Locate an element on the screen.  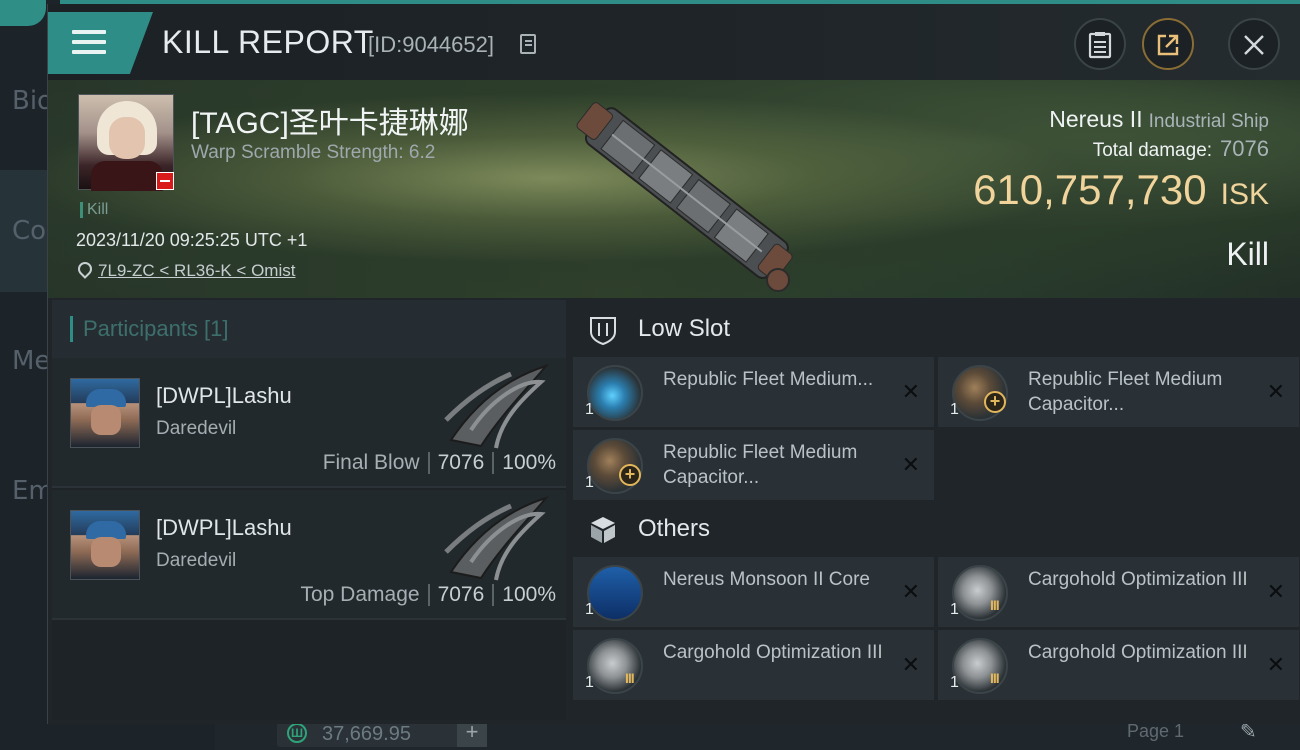
menu-button is located at coordinates (100, 43).